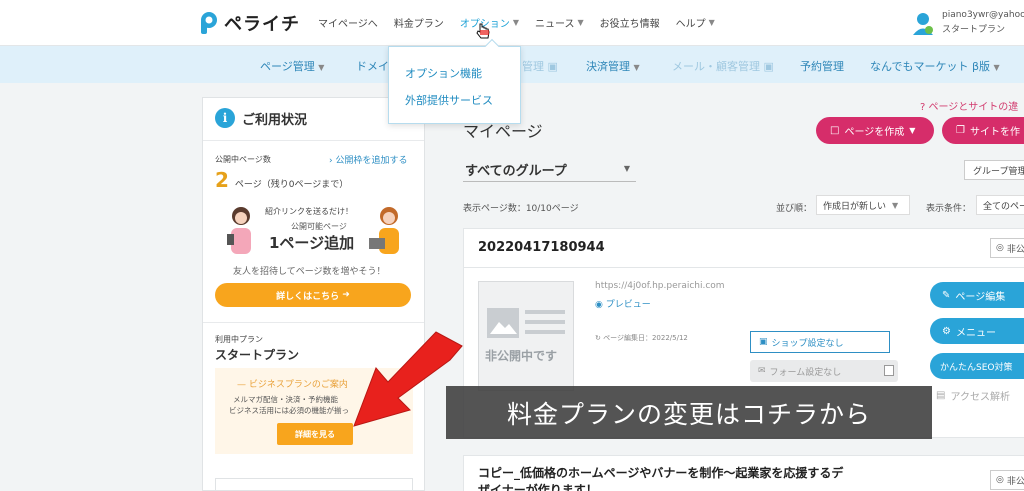 The height and width of the screenshot is (491, 1024). What do you see at coordinates (994, 170) in the screenshot?
I see `group-manage-button: グループ管理` at bounding box center [994, 170].